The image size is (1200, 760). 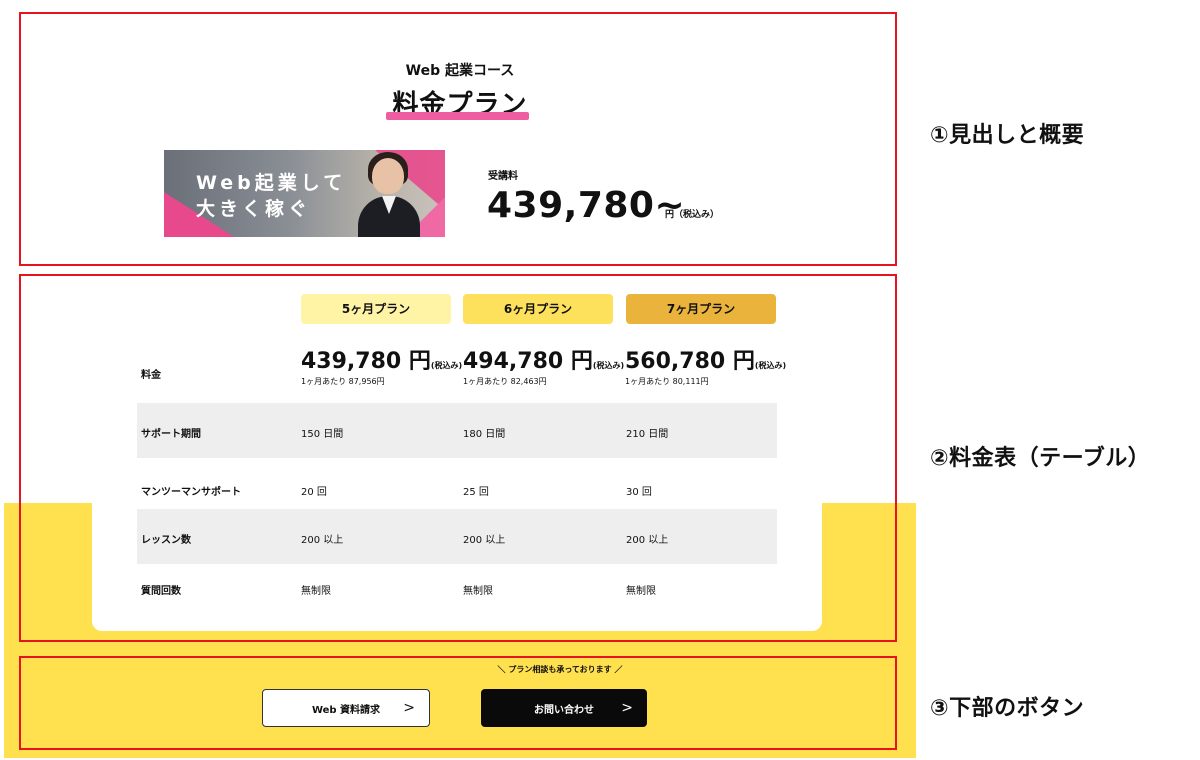 What do you see at coordinates (458, 703) in the screenshot?
I see `annotation-box-buttons` at bounding box center [458, 703].